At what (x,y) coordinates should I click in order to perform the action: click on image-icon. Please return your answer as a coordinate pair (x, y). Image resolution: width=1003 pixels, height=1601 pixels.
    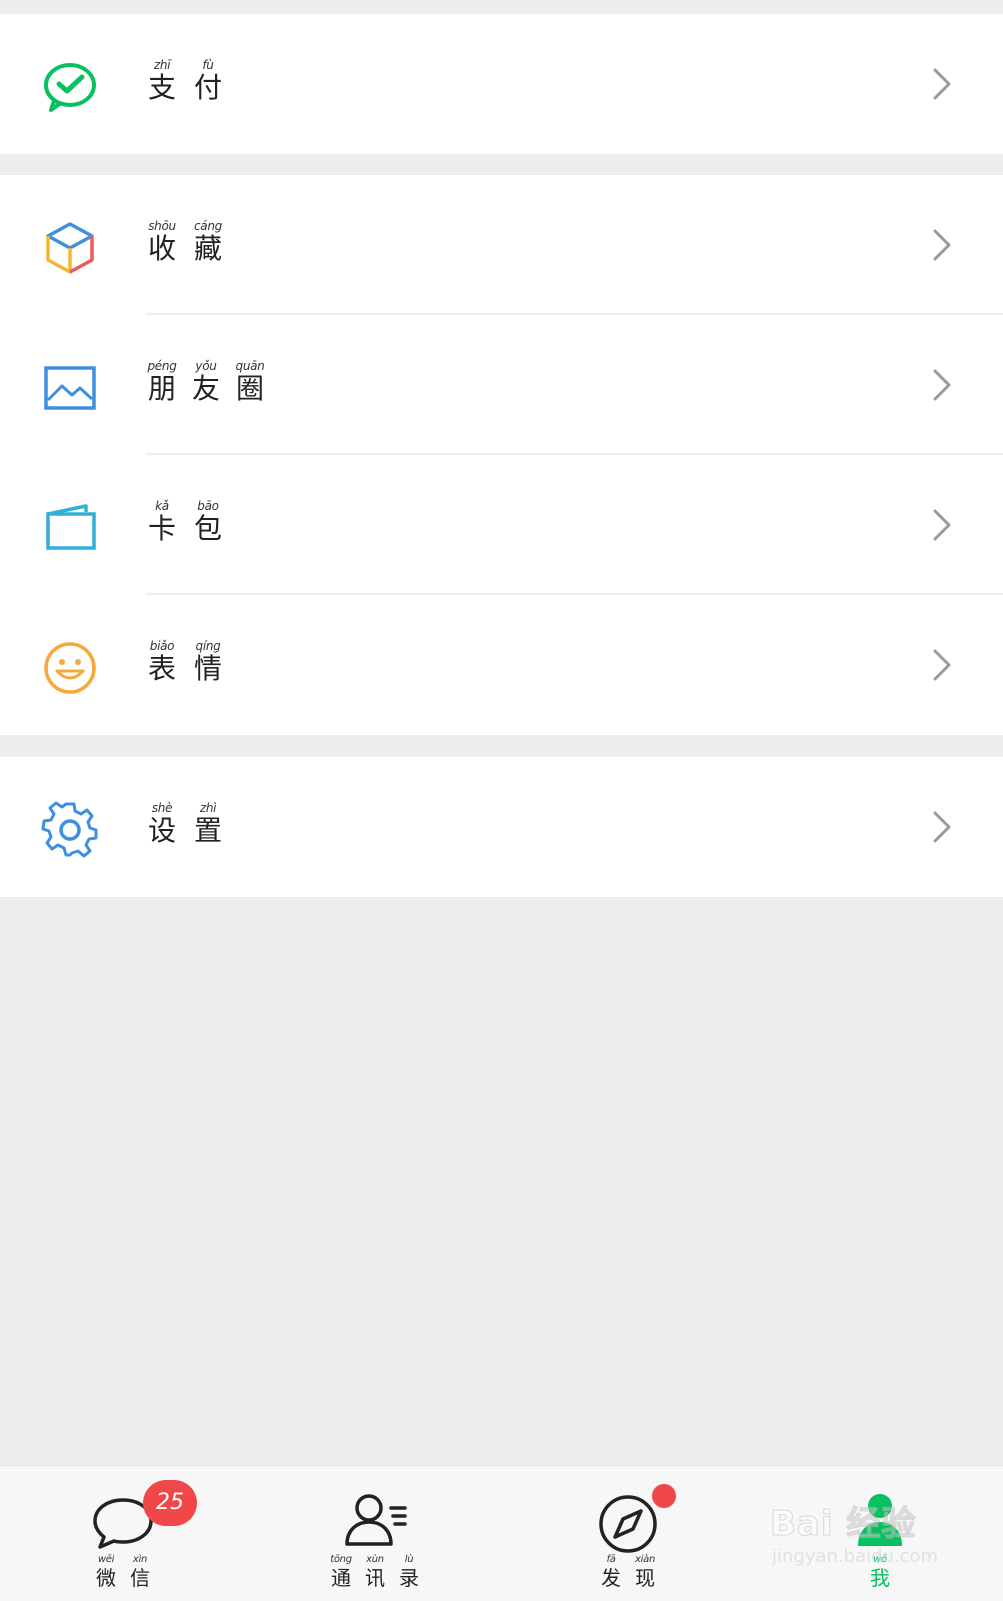
    Looking at the image, I should click on (70, 388).